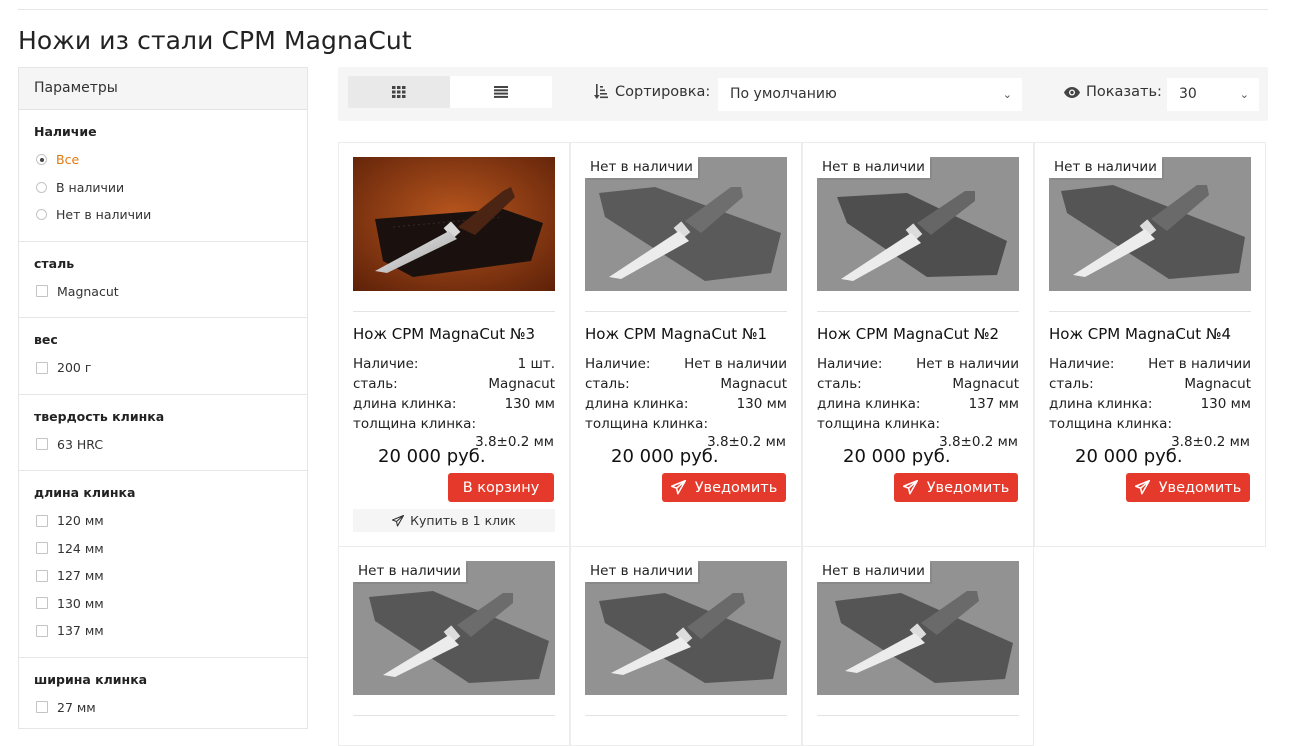  I want to click on knife-photo, so click(454, 224).